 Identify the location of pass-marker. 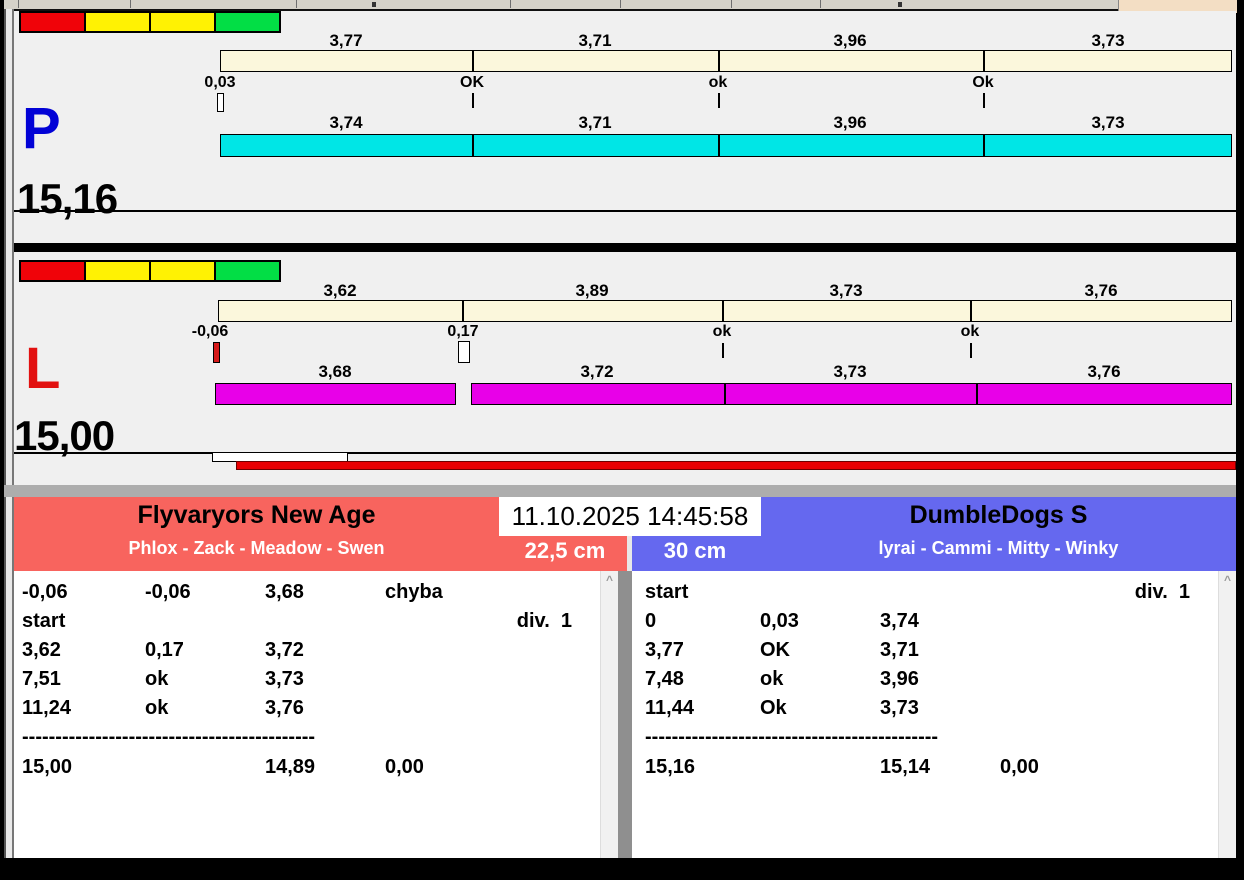
(464, 352).